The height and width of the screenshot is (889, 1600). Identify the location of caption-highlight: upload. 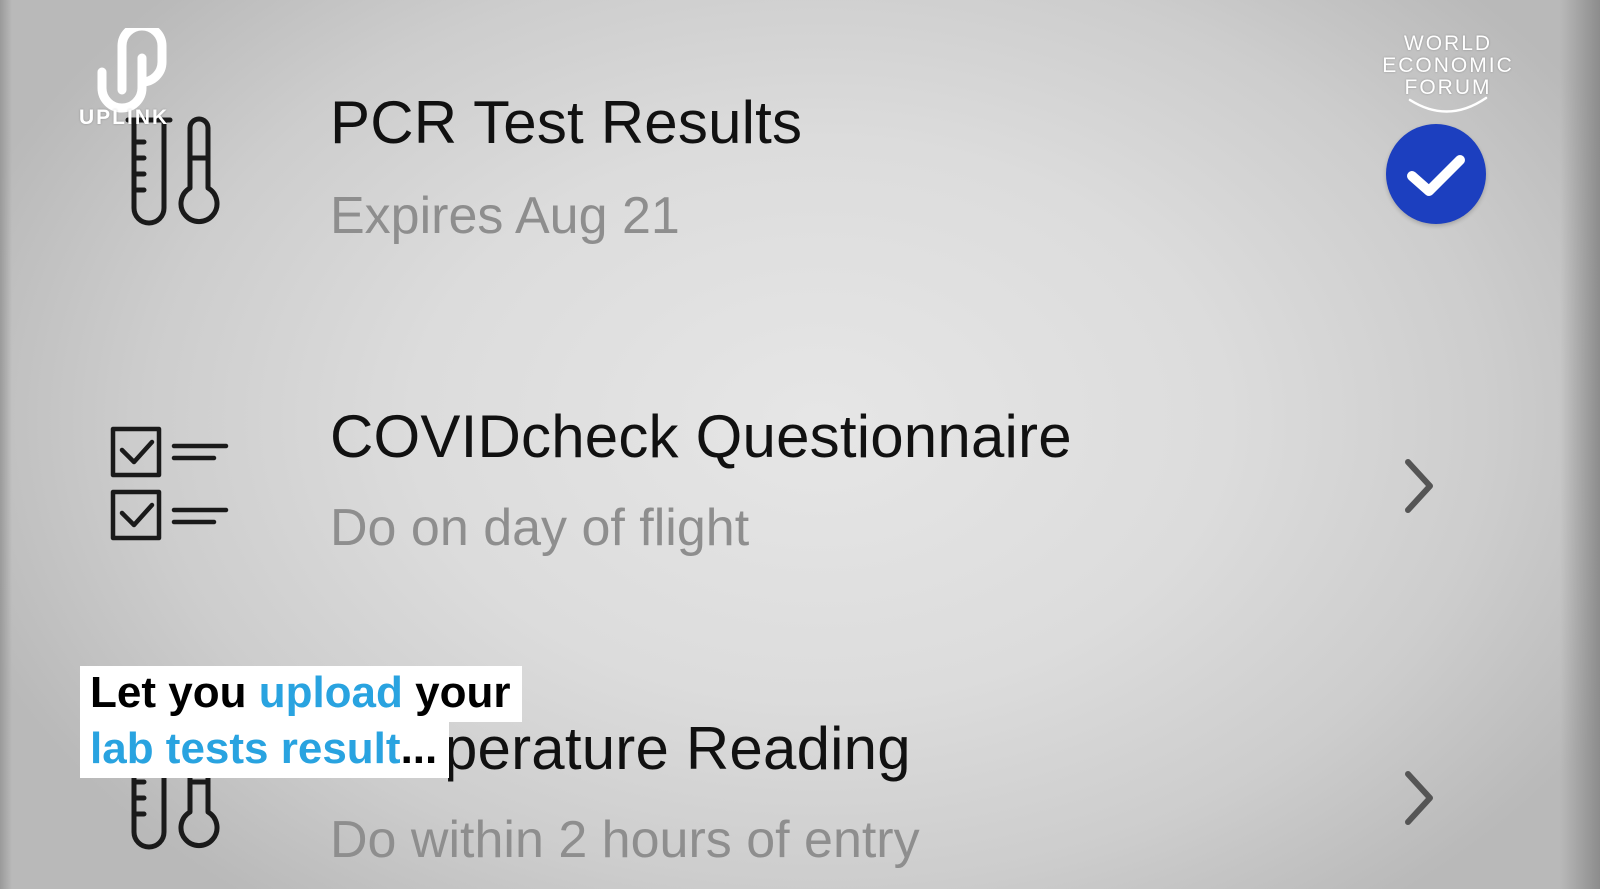
(330, 692).